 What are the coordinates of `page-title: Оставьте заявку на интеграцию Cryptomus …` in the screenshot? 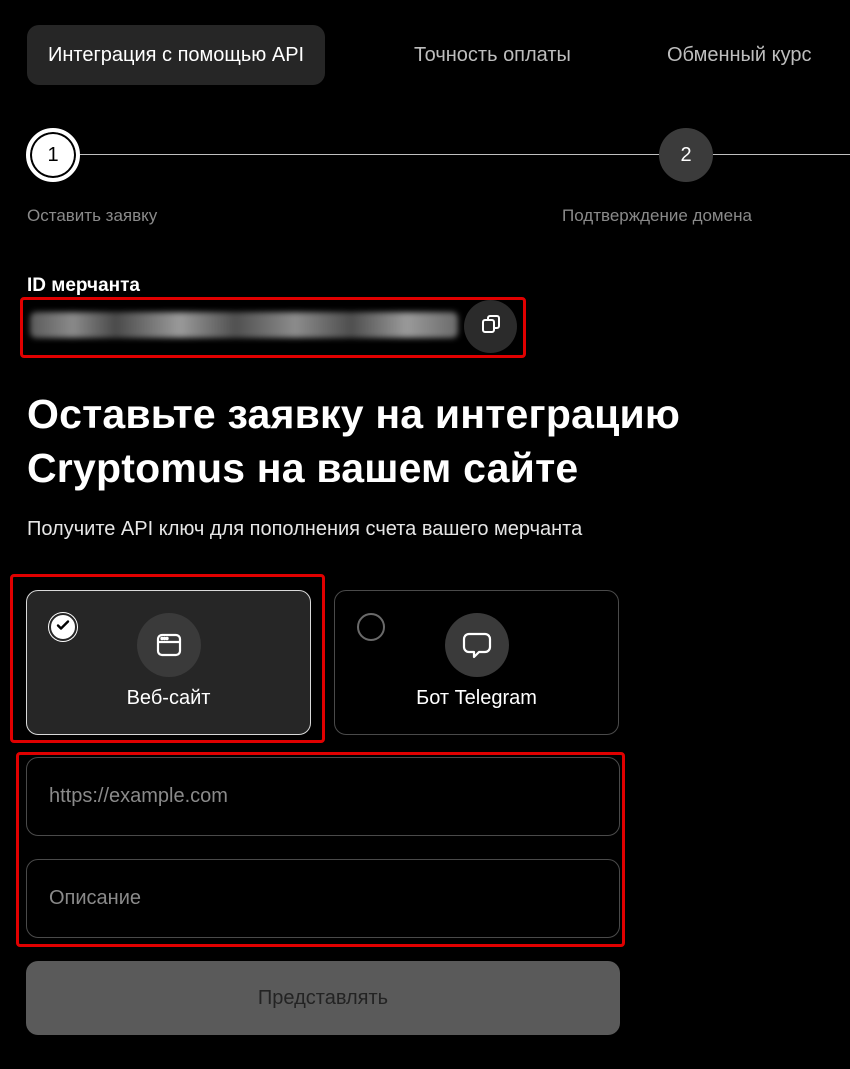 It's located at (354, 441).